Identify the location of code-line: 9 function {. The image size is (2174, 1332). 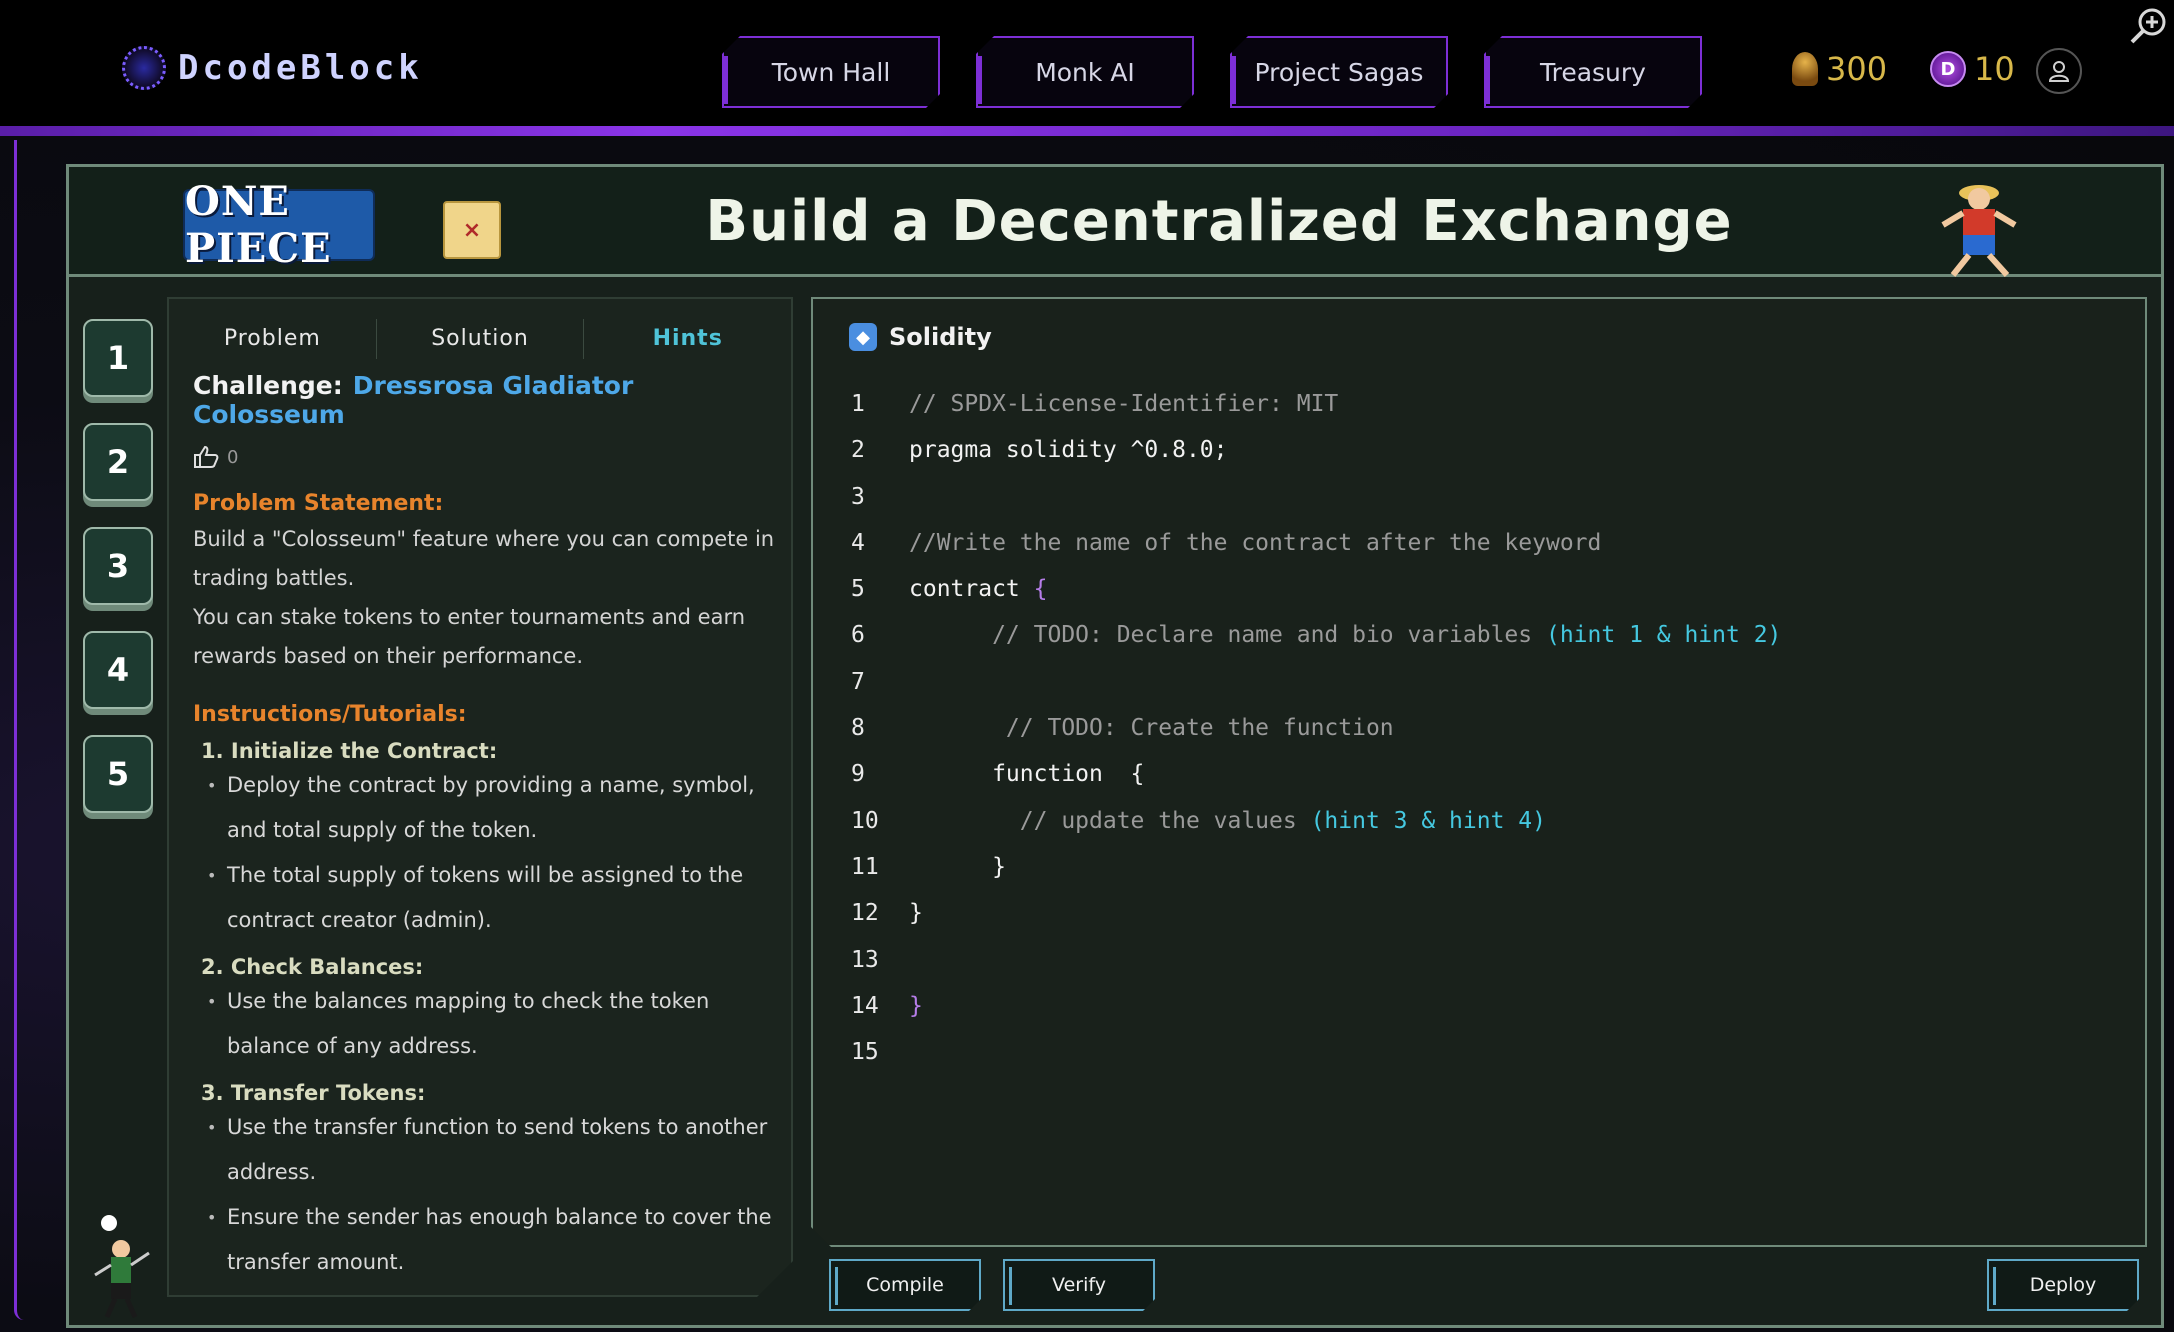
(1316, 774).